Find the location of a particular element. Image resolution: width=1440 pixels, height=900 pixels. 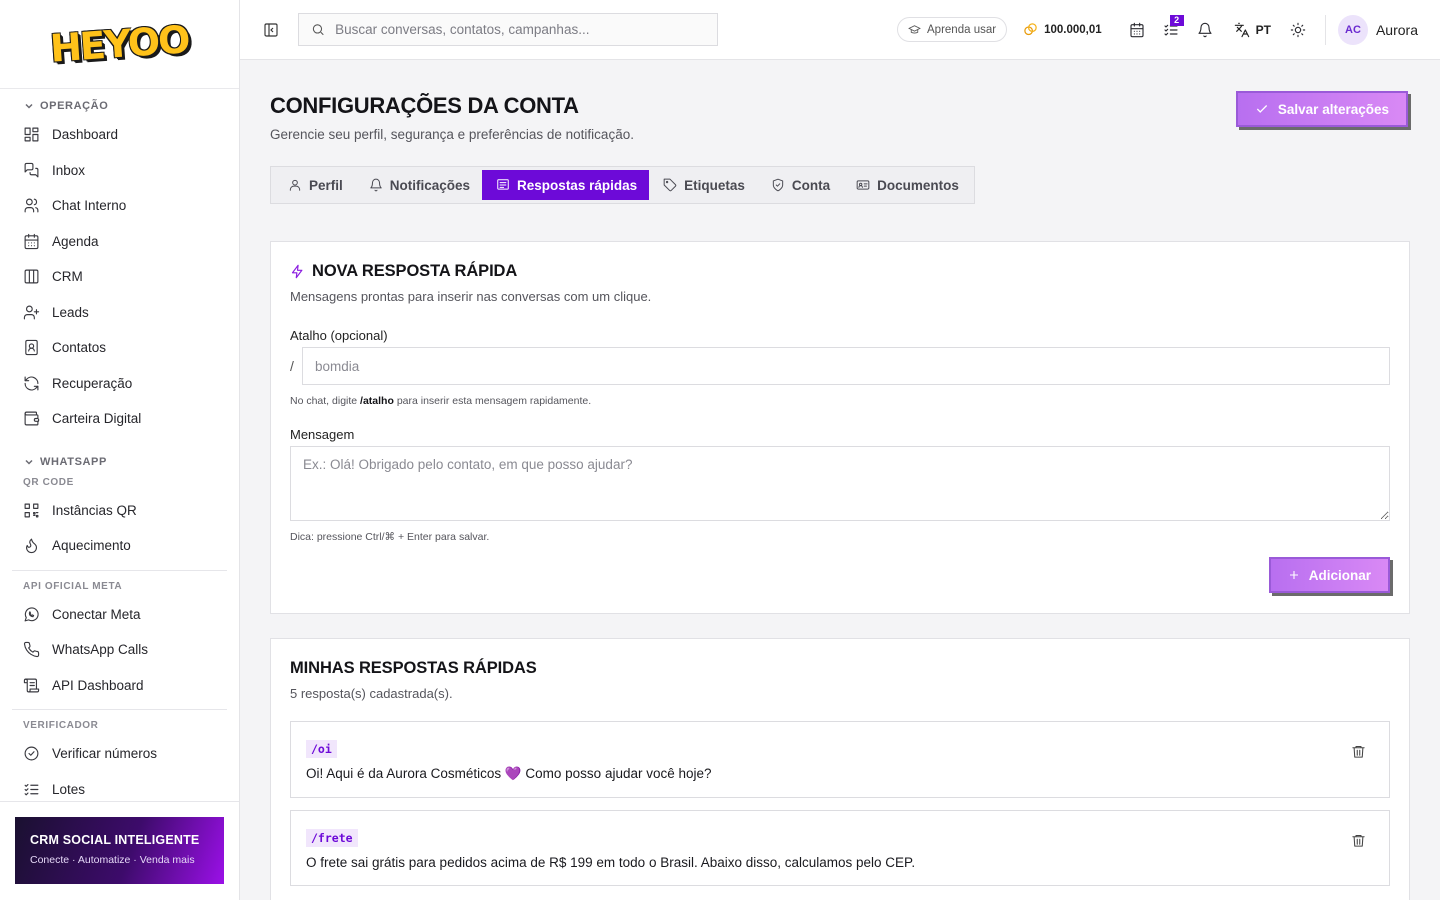

save-button: Salvar alterações is located at coordinates (1321, 109).